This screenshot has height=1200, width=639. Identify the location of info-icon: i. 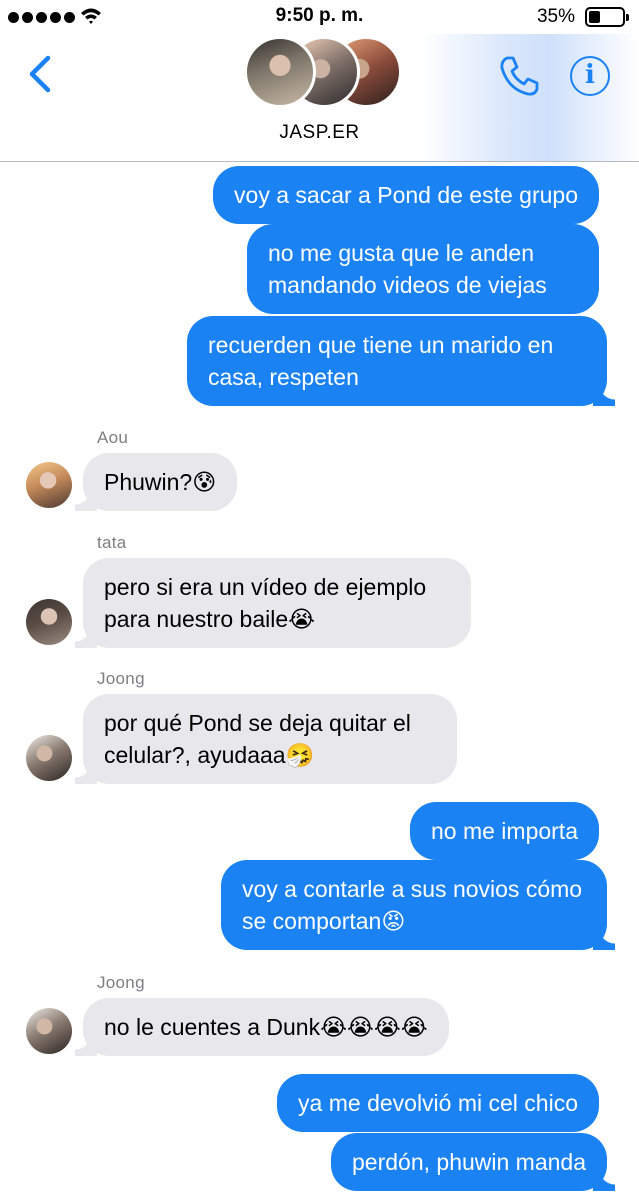
(590, 76).